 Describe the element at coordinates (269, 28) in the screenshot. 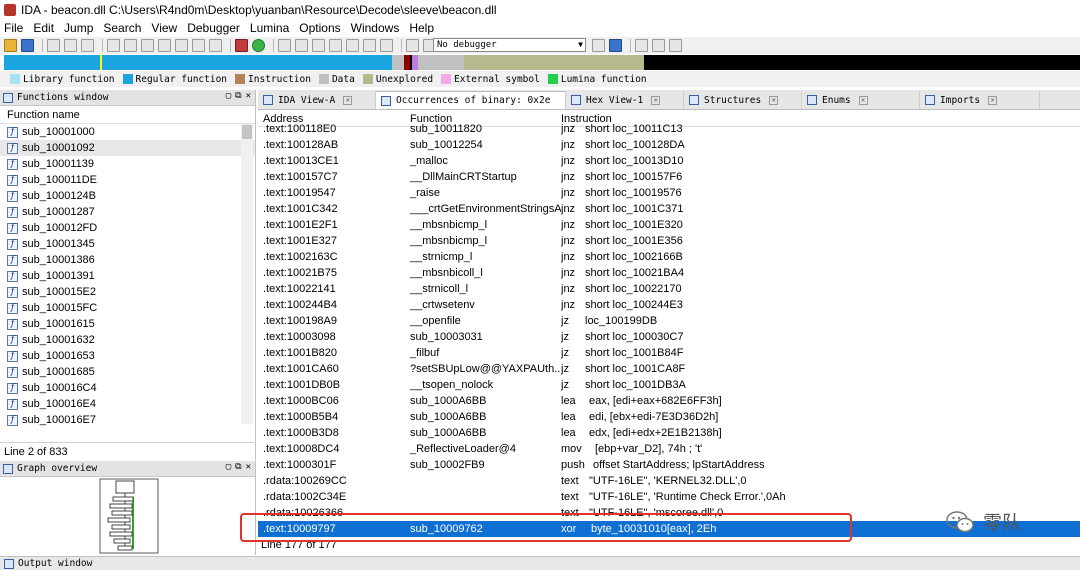

I see `menu-lumina: Lumina` at that location.